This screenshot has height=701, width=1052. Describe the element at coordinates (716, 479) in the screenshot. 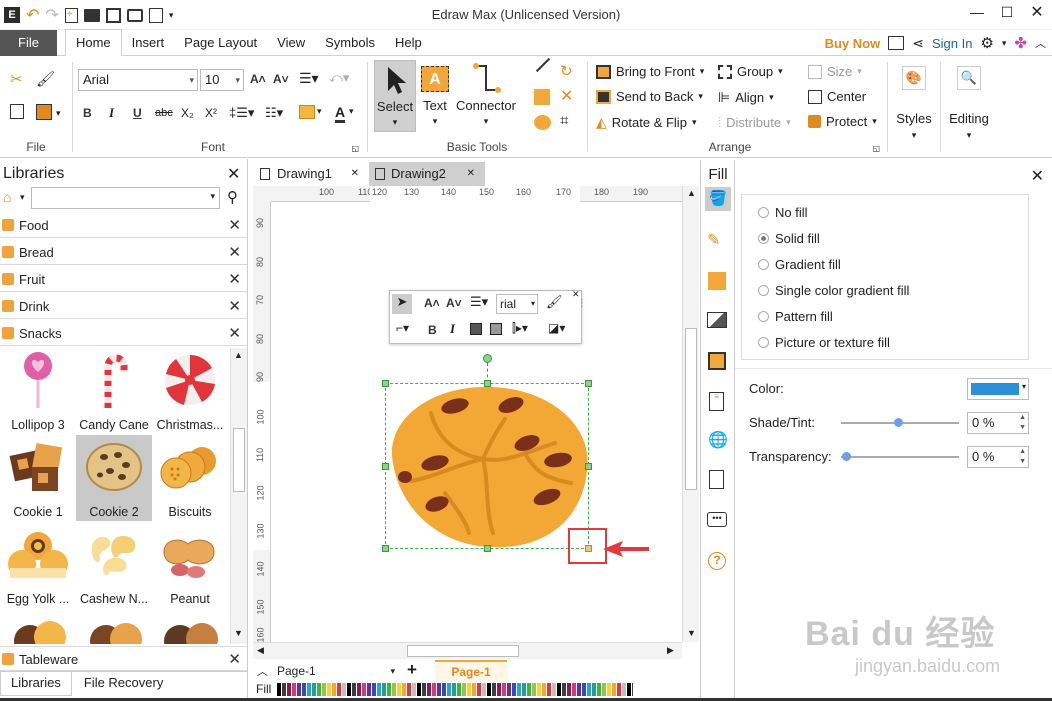

I see `notes-icon` at that location.